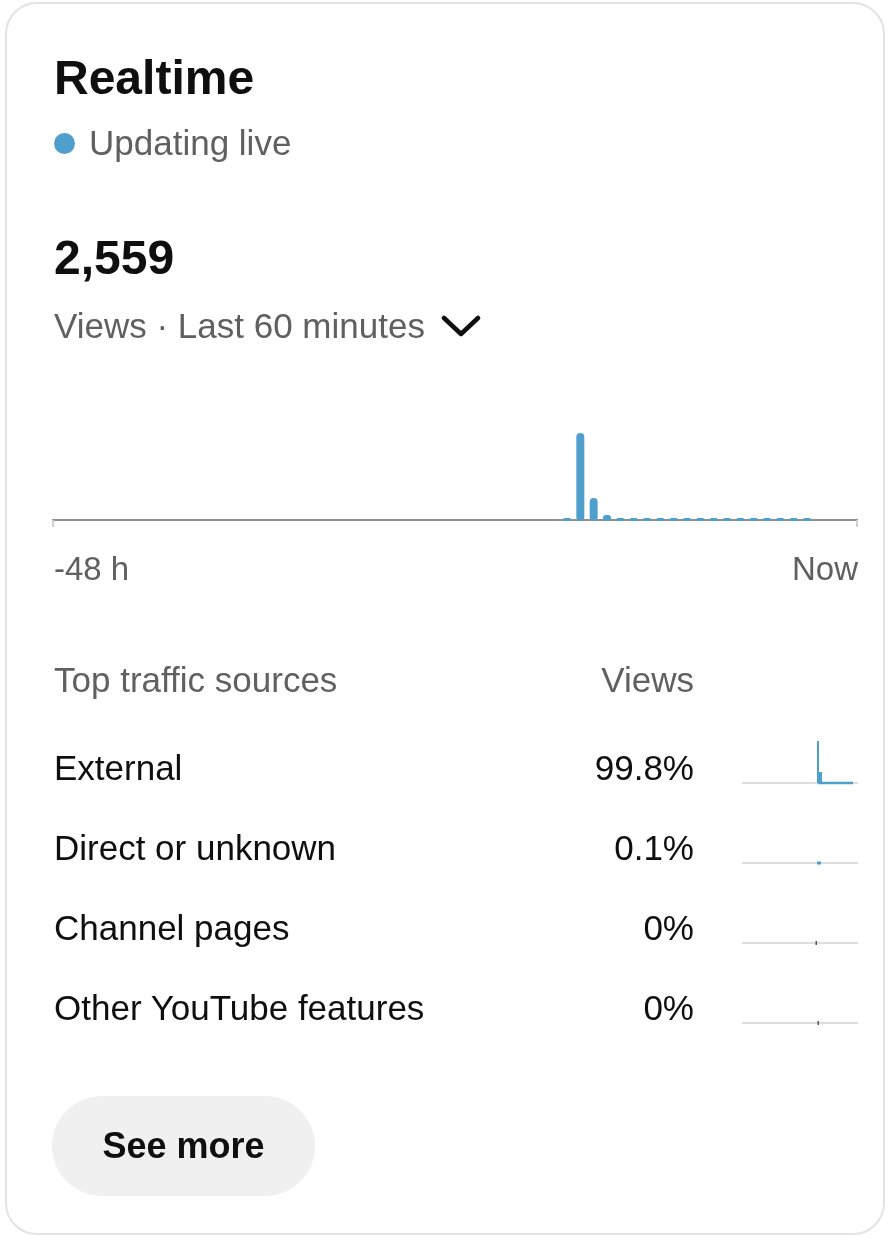 Image resolution: width=894 pixels, height=1238 pixels. Describe the element at coordinates (196, 680) in the screenshot. I see `column-header: Top traffic sources` at that location.